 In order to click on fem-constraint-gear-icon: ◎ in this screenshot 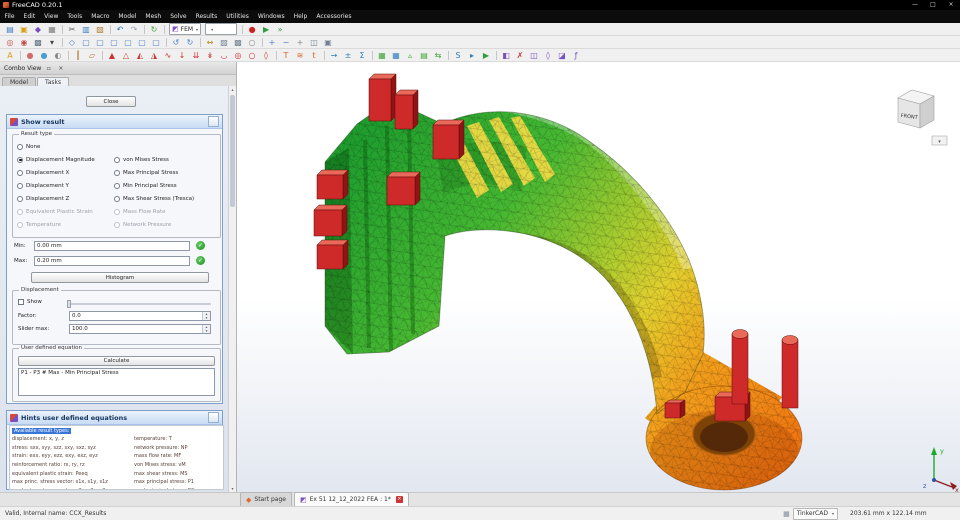, I will do `click(238, 55)`.